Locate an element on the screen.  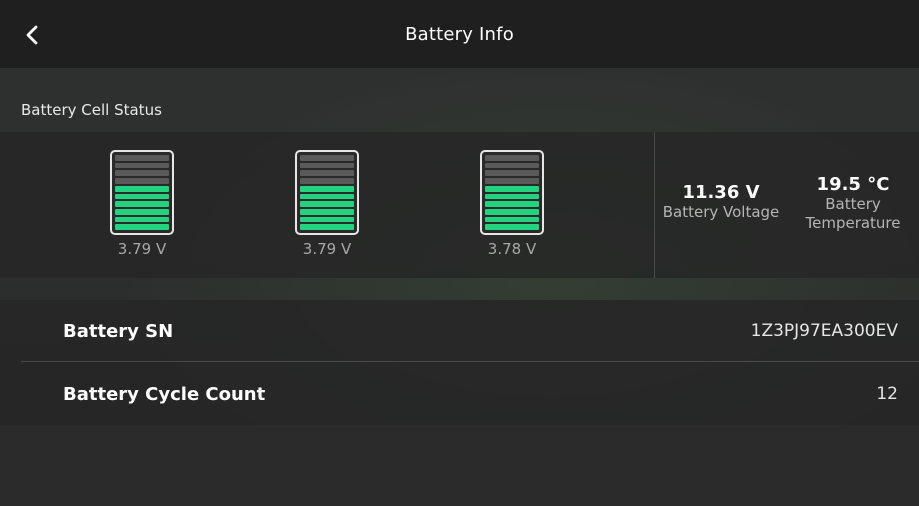
battery-voltage-stat: 11.36 V Battery Voltage is located at coordinates (721, 202).